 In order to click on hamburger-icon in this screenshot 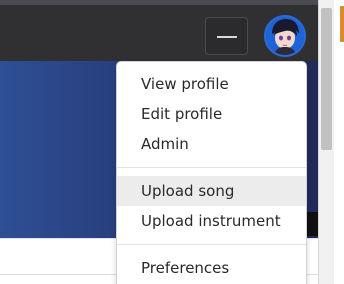, I will do `click(227, 37)`.